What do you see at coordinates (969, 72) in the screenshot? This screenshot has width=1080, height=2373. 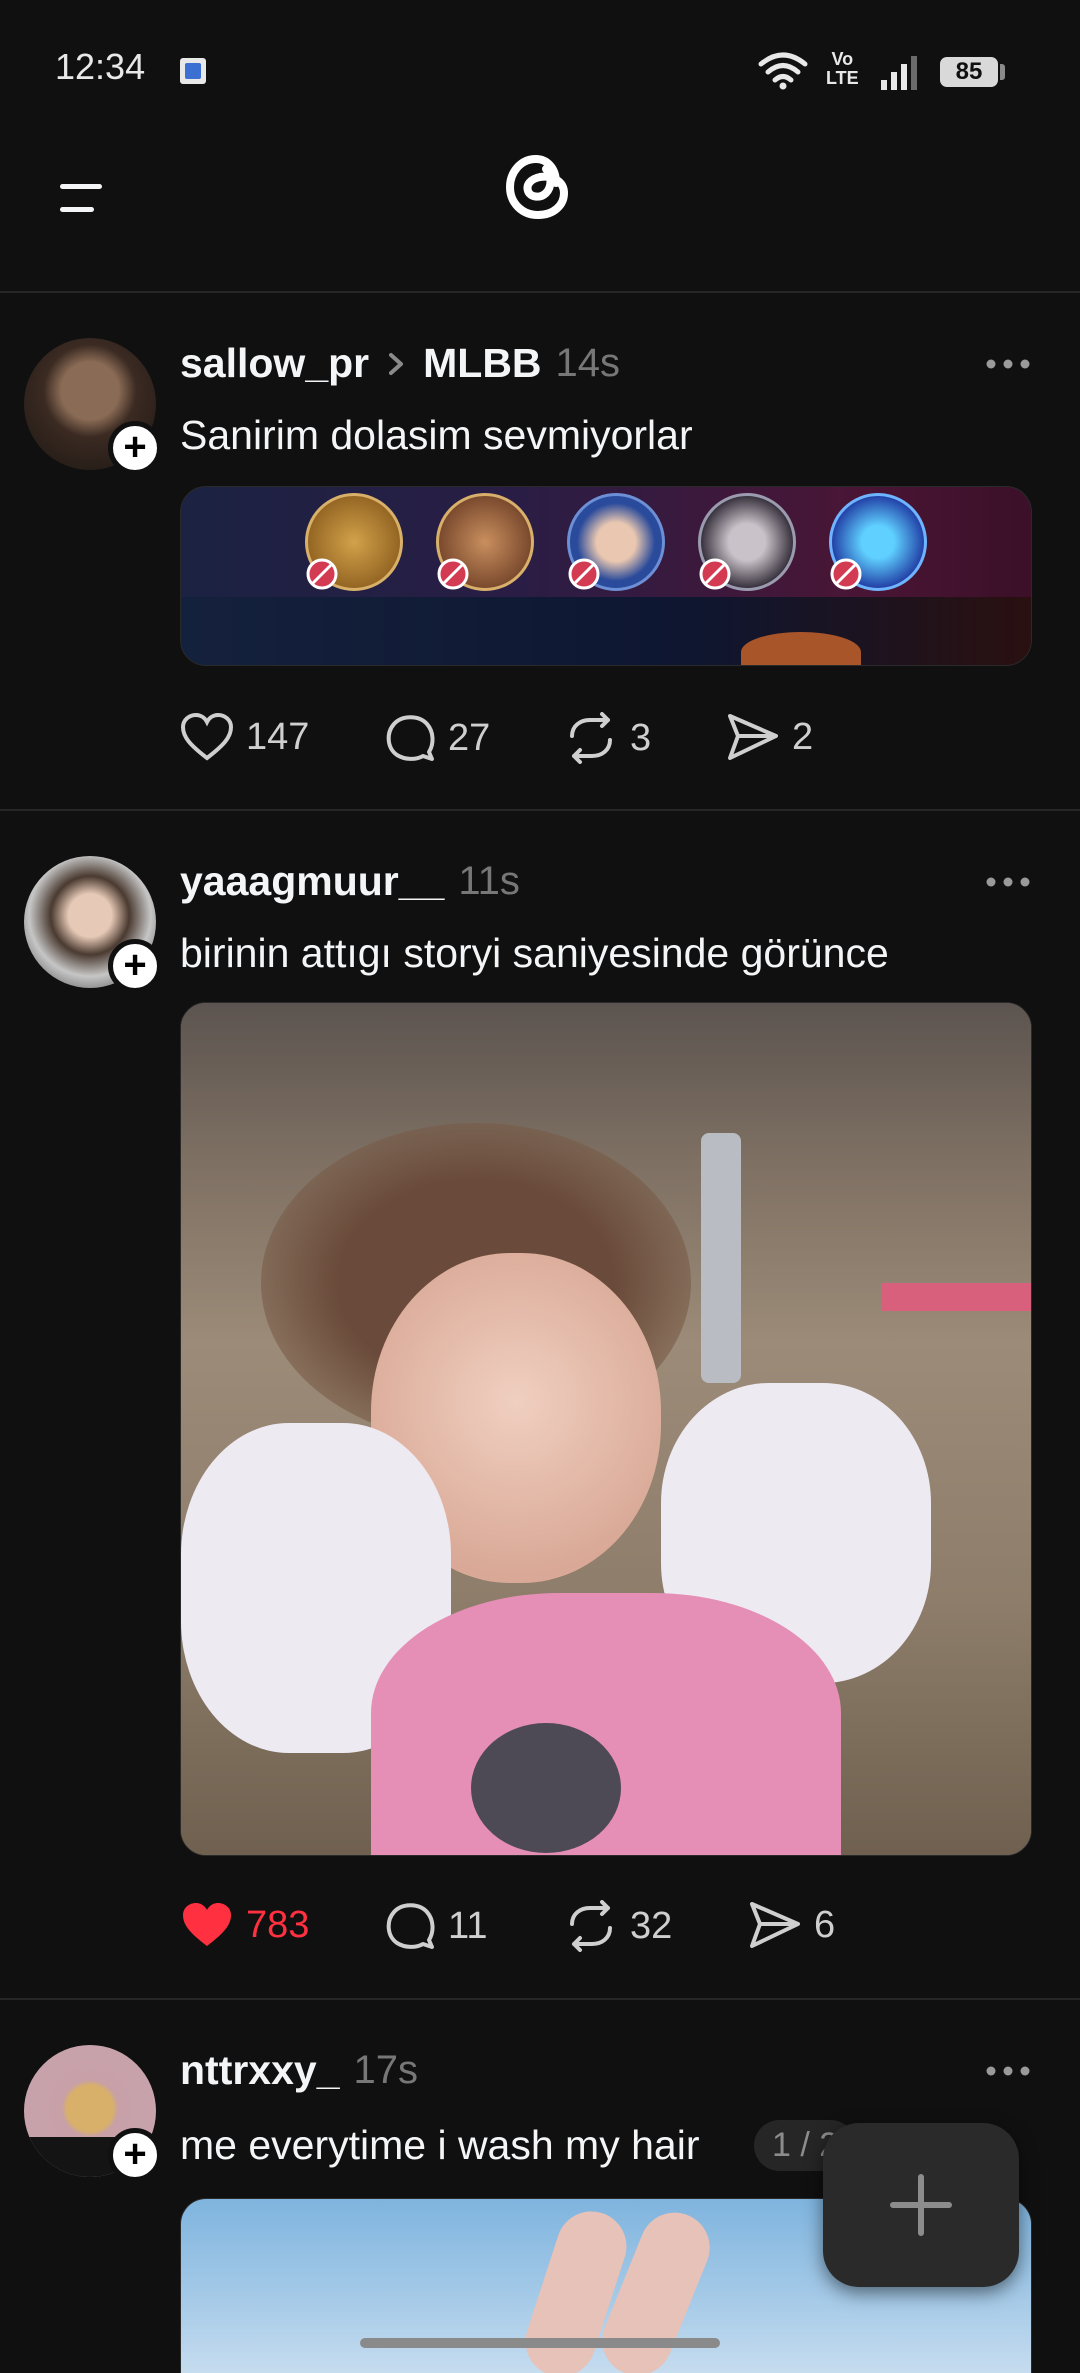 I see `battery-icon: 85` at bounding box center [969, 72].